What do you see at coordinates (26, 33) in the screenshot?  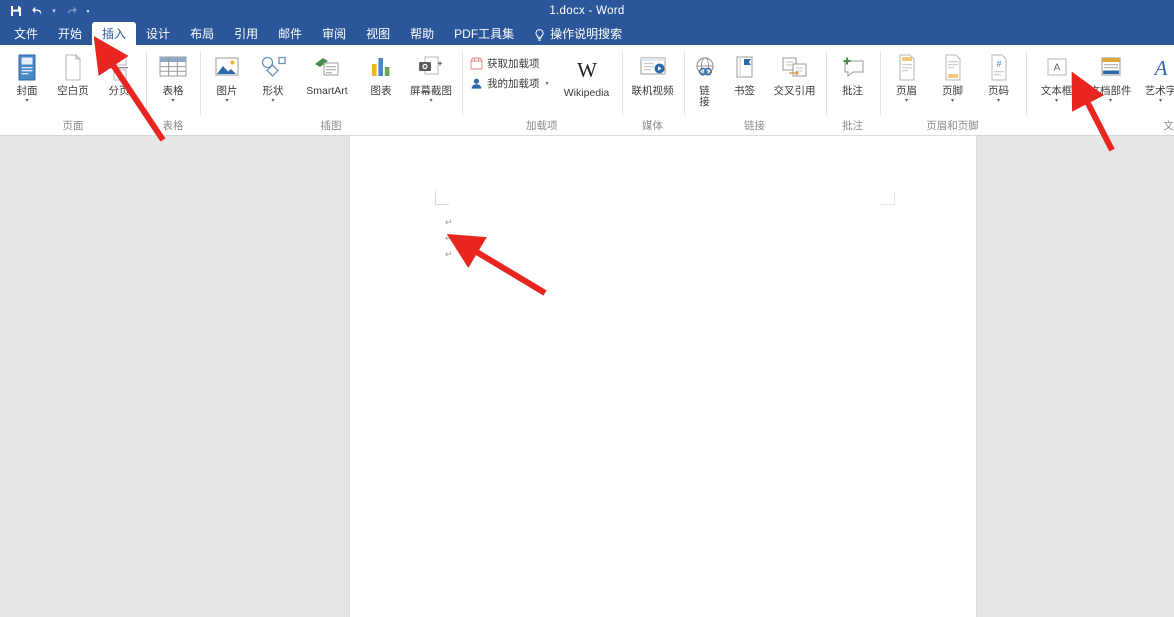 I see `tab-file: 文件` at bounding box center [26, 33].